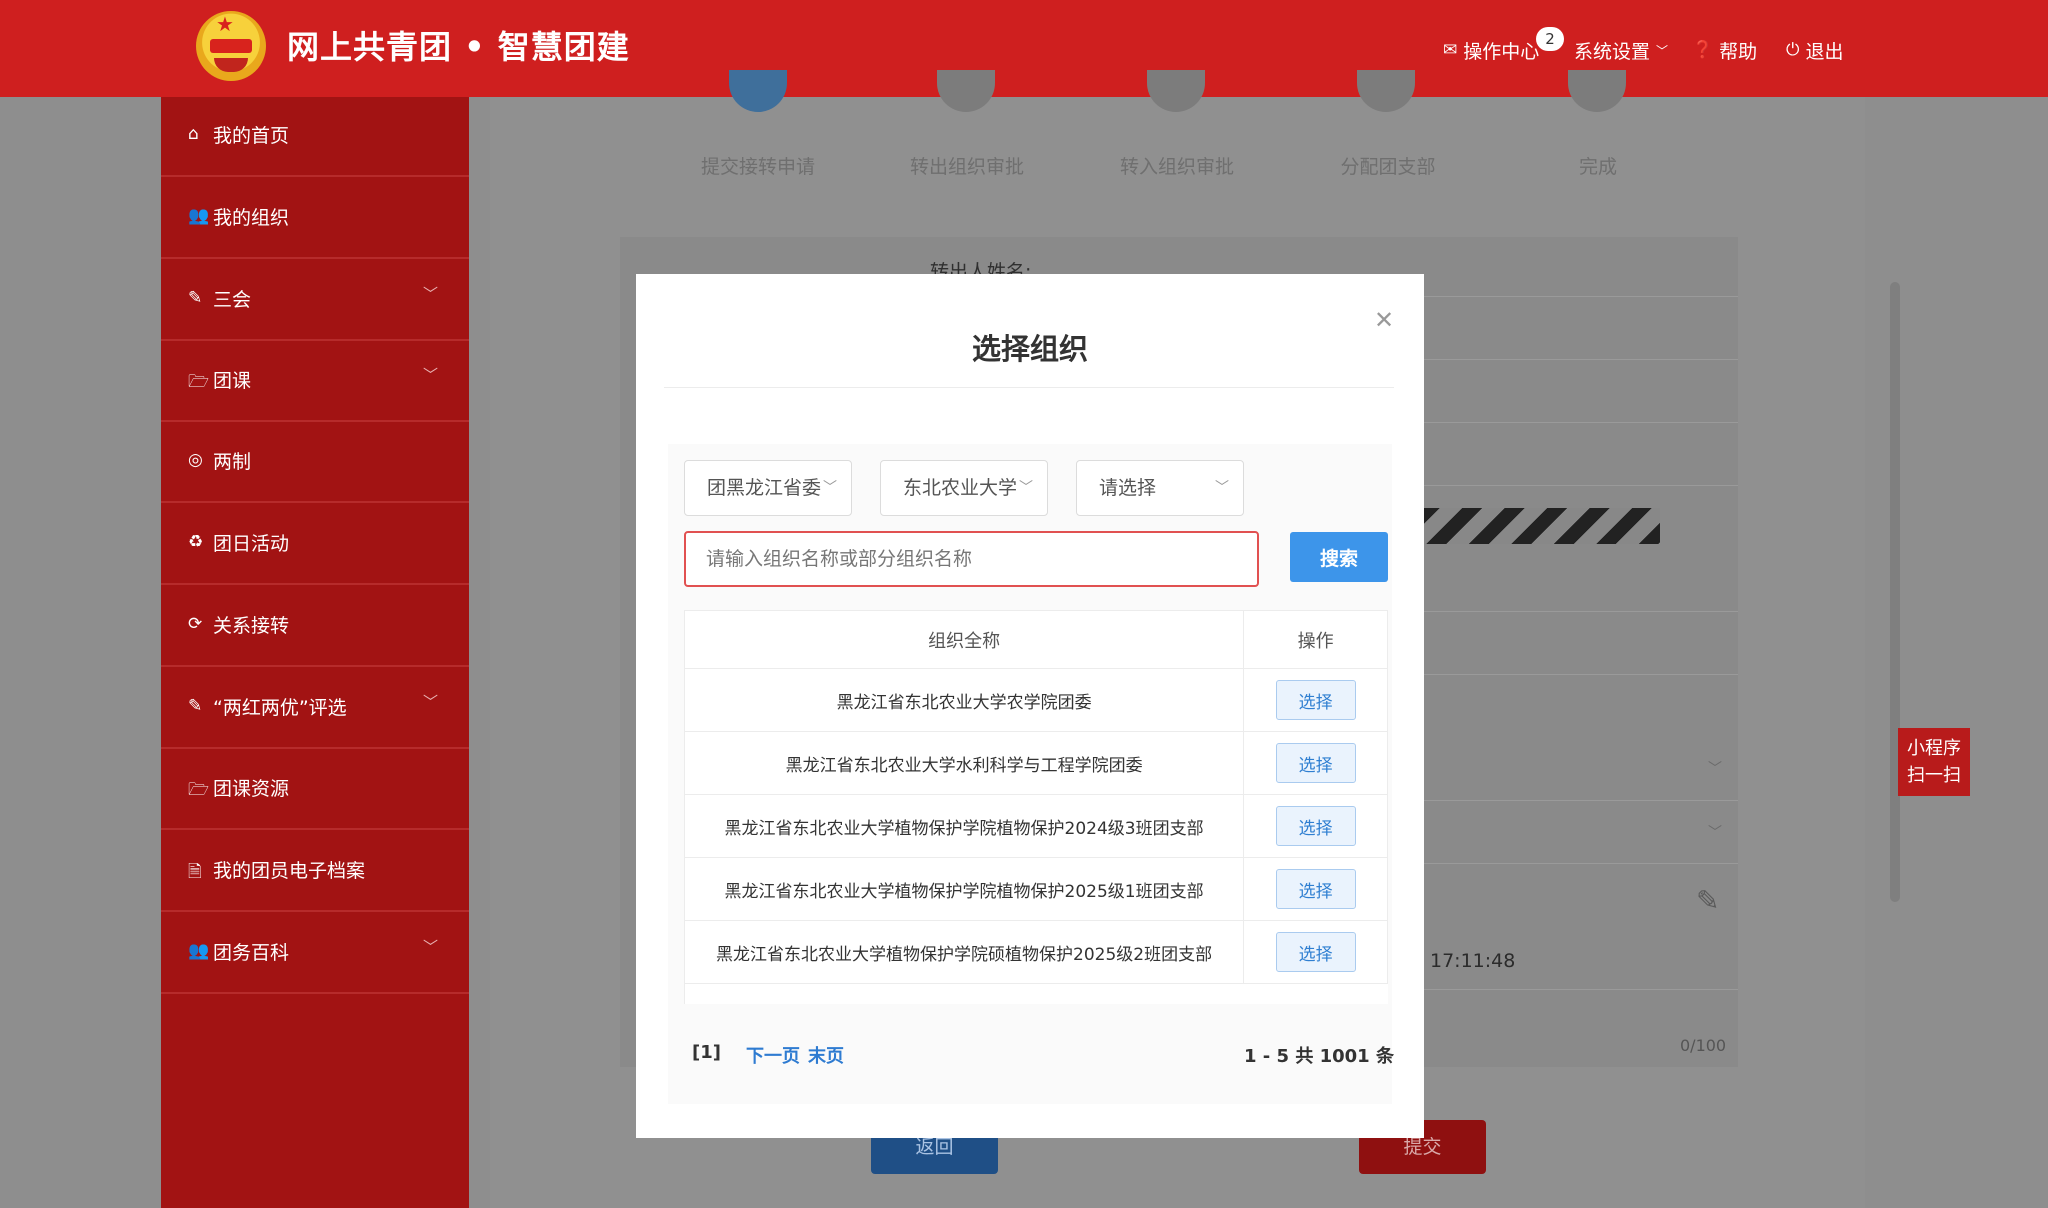 This screenshot has width=2048, height=1208. What do you see at coordinates (1160, 488) in the screenshot?
I see `sub-org-select: 请选择 ﹀` at bounding box center [1160, 488].